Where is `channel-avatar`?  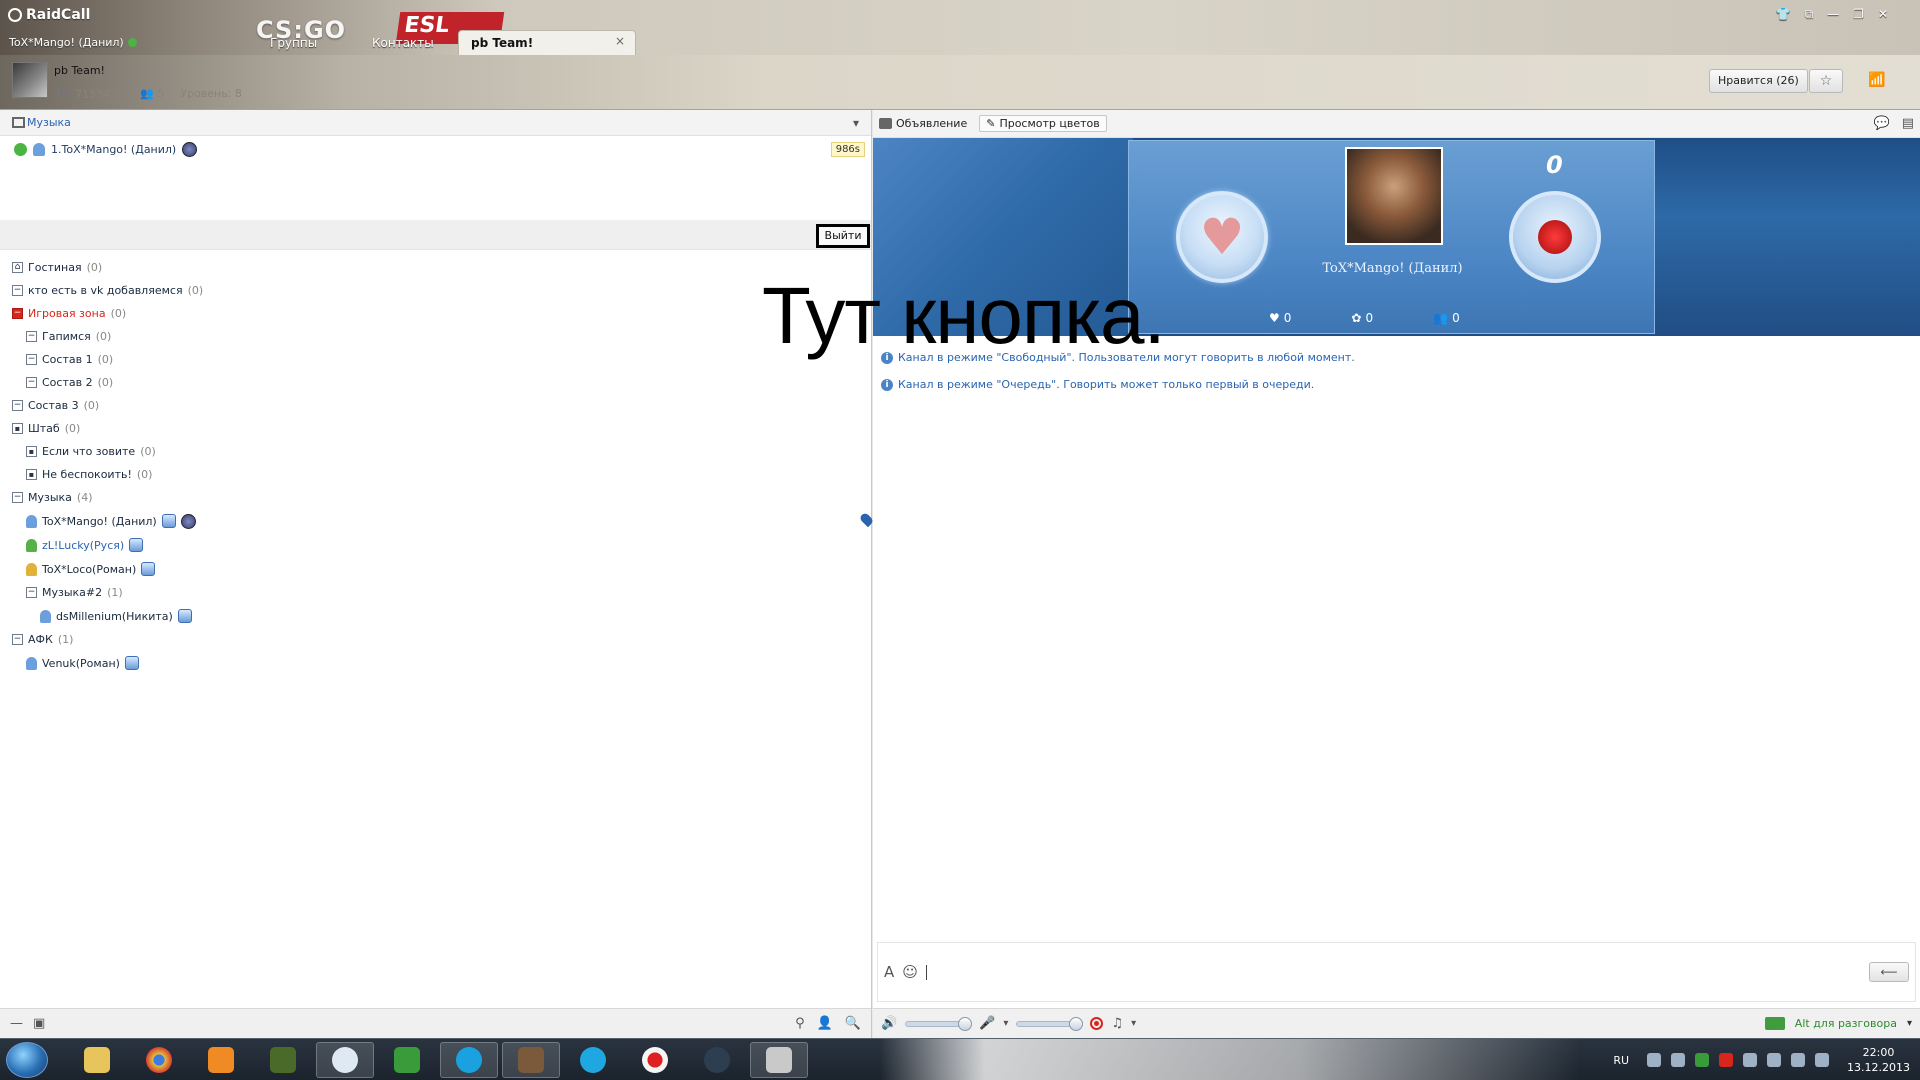
channel-avatar is located at coordinates (30, 80).